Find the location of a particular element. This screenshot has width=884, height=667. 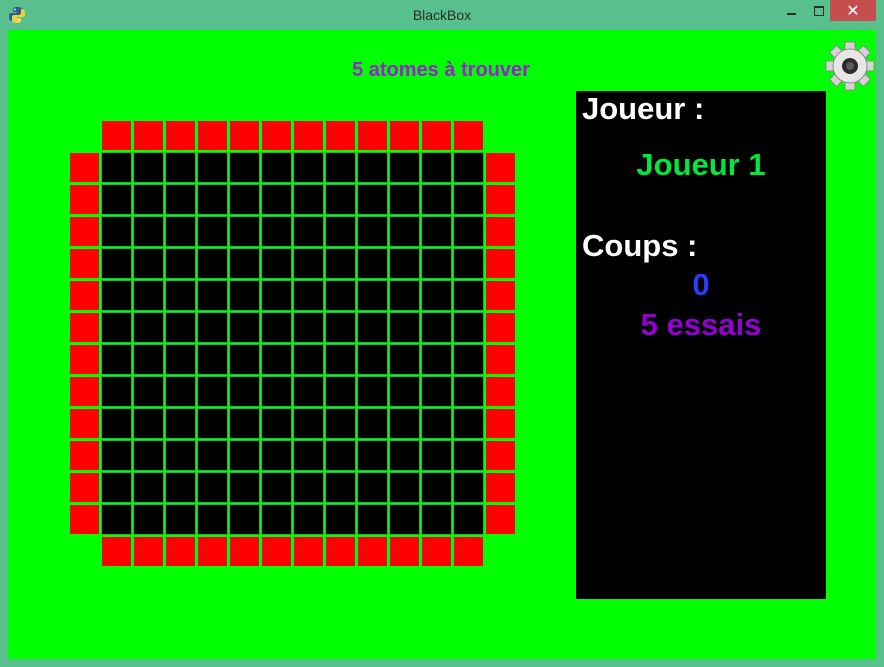

close-icon: ✕ is located at coordinates (853, 11).